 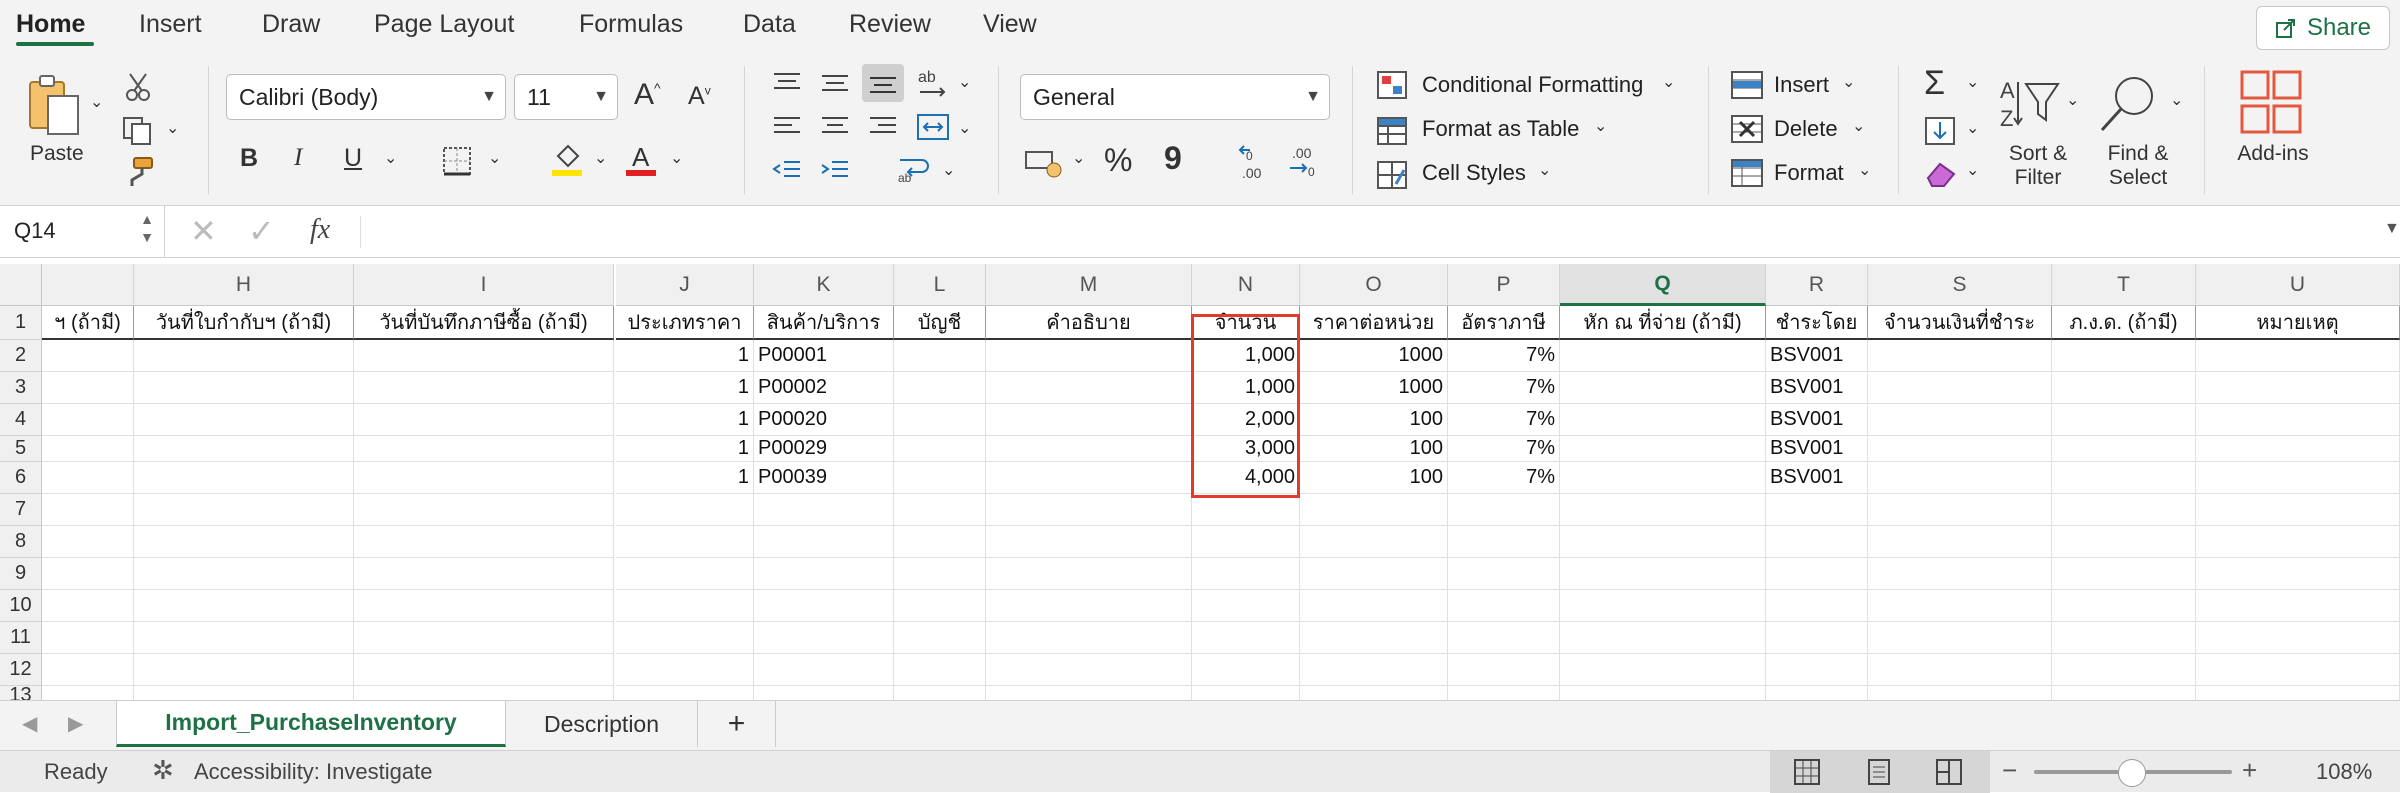 I want to click on grid-cell: 1000, so click(x=1374, y=388).